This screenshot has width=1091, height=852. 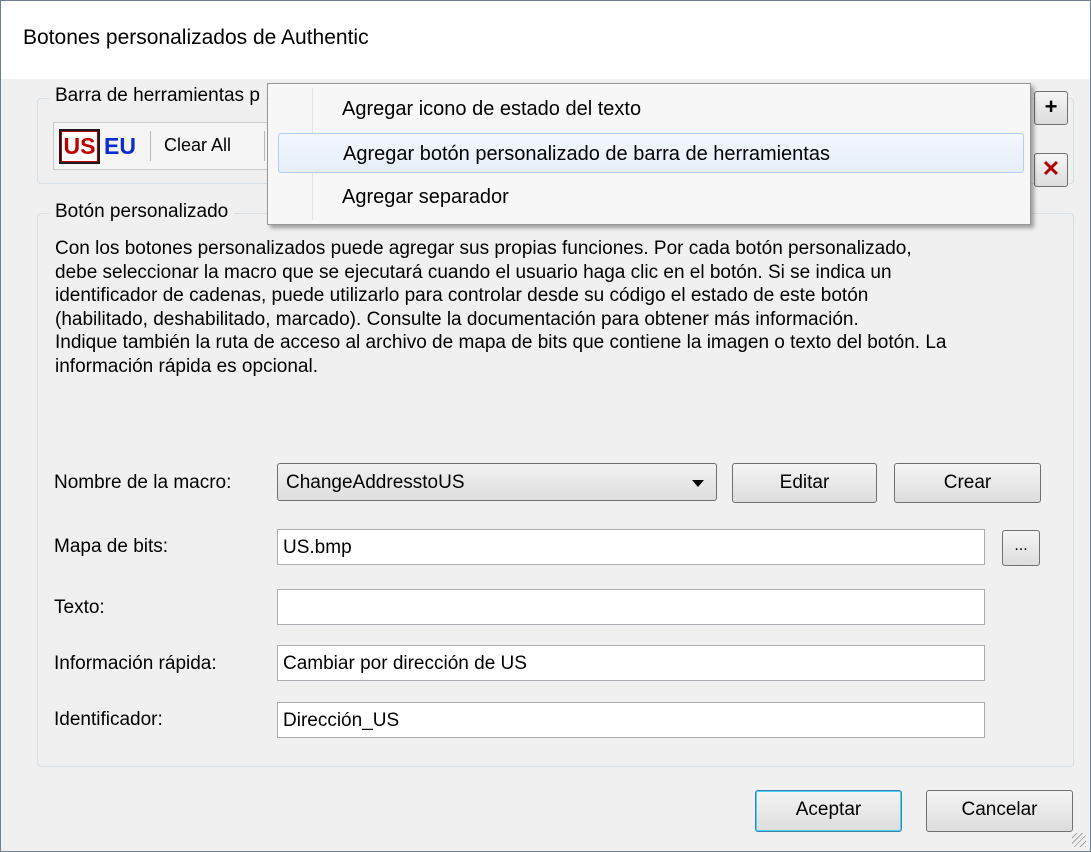 I want to click on macro-name-select: ChangeAddresstoUS, so click(x=497, y=482).